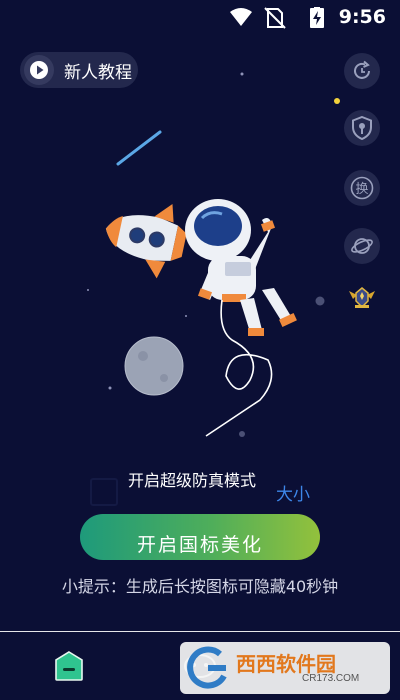 This screenshot has height=700, width=400. I want to click on tutorial-button: 新人教程, so click(79, 70).